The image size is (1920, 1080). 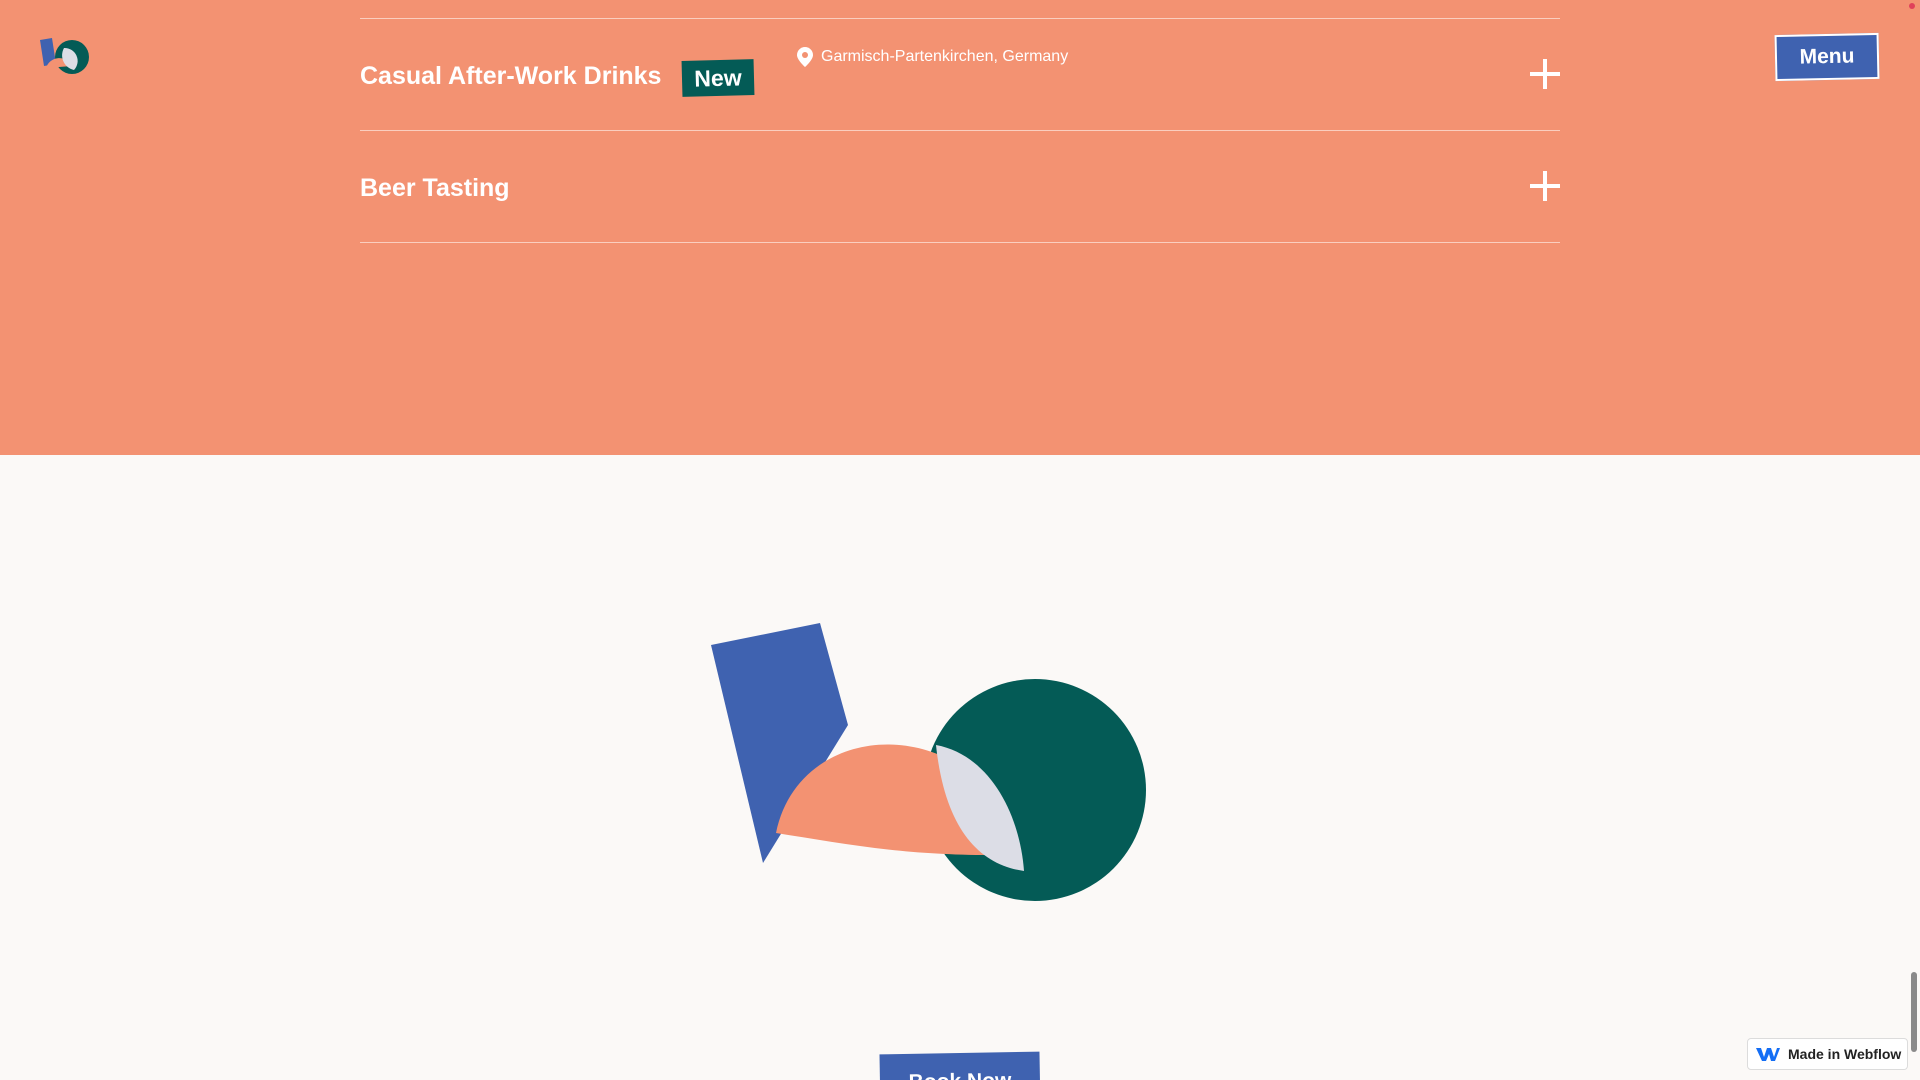 What do you see at coordinates (945, 56) in the screenshot?
I see `location-label: Garmisch-Partenkirchen, Germany` at bounding box center [945, 56].